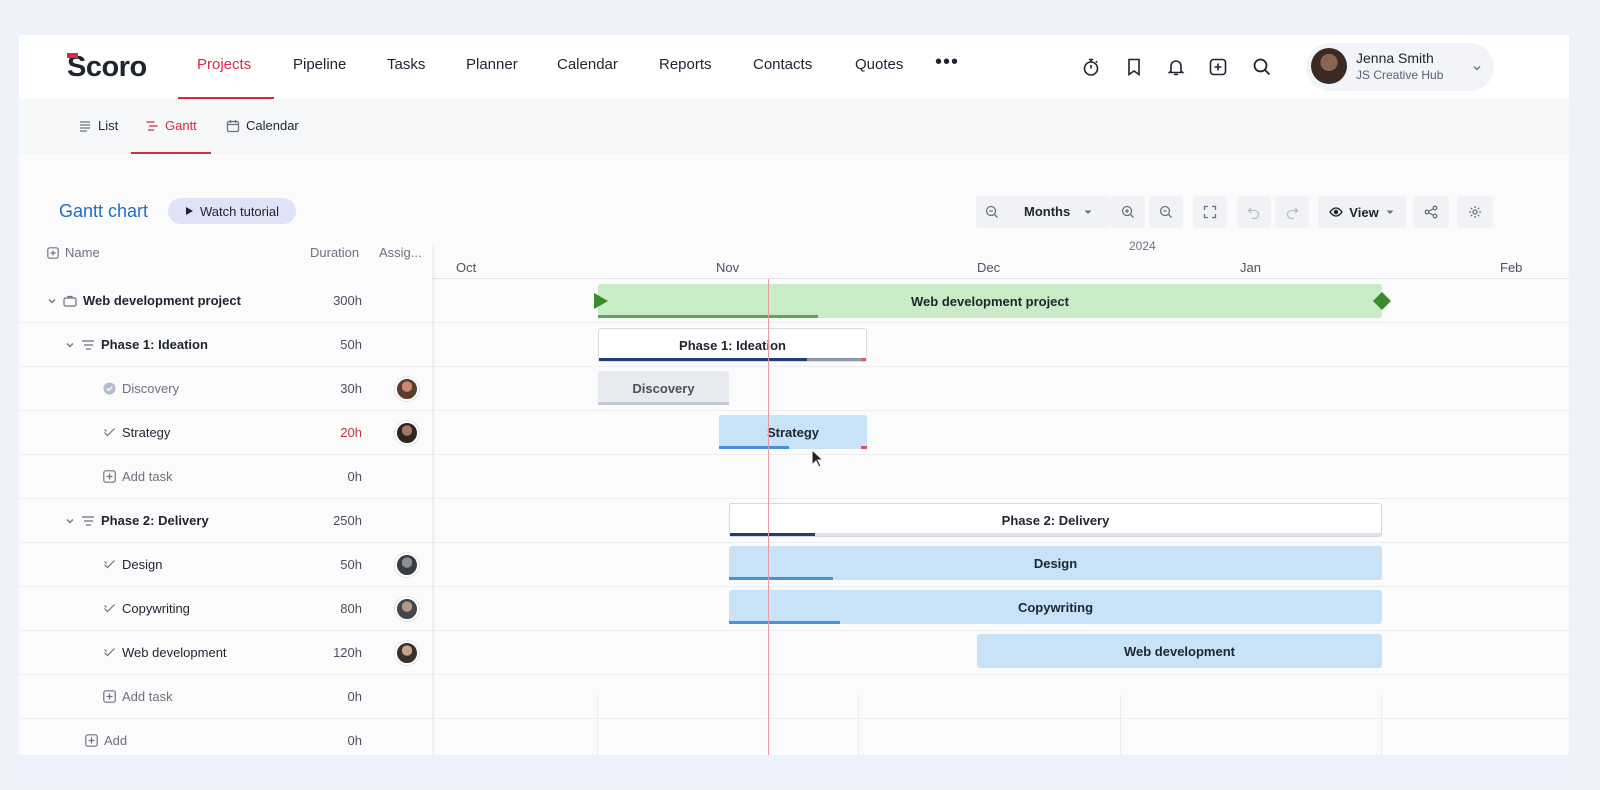 This screenshot has height=790, width=1600. I want to click on gantt-bar-strategy: Strategy, so click(793, 432).